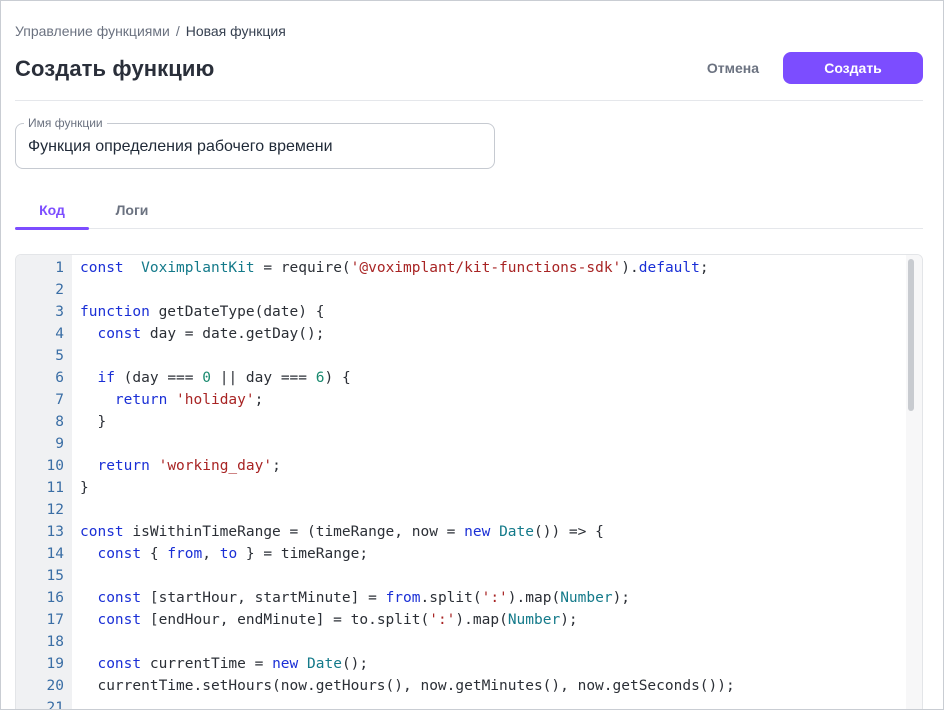  I want to click on editor-scrollbar-thumb, so click(911, 335).